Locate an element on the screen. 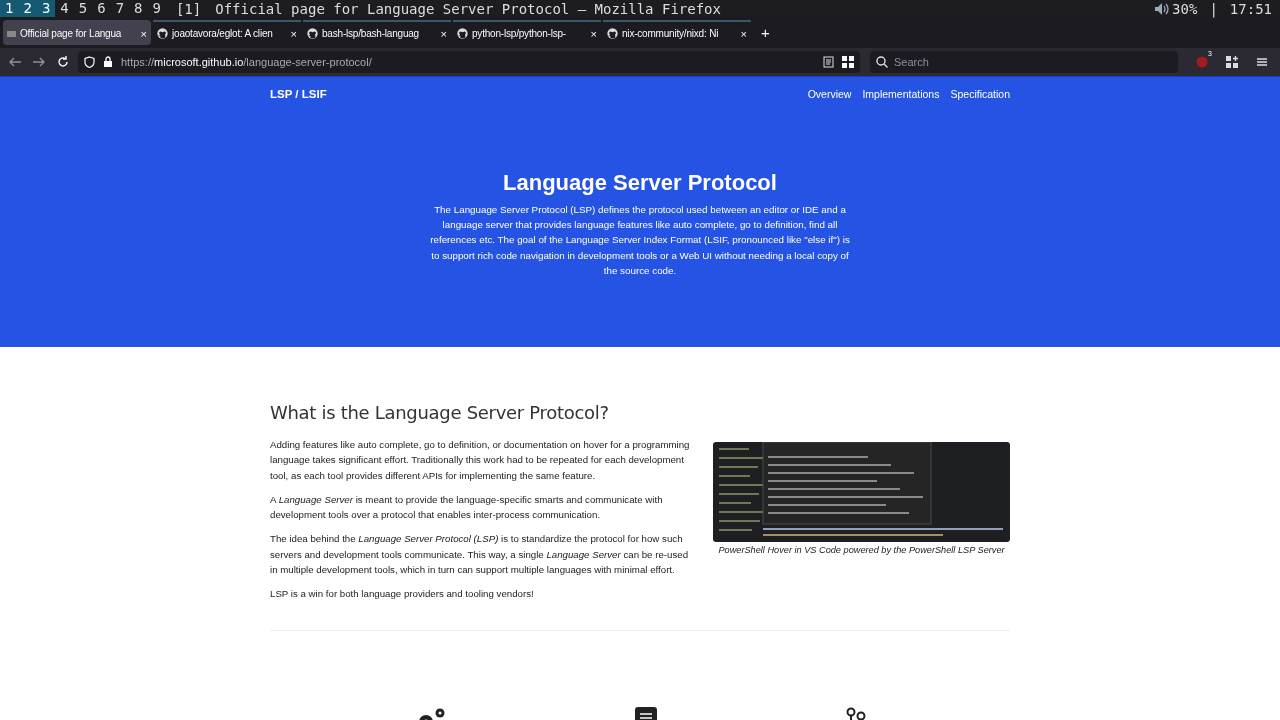  paragraph: The idea behind the Language Server Protocol (LSP) is to standardize the protocol for how such servers and development tools communicate. This way, a single Language Server can be re-used in multiple development tools, which in turn can support multiple languages with minimal effort. is located at coordinates (480, 555).